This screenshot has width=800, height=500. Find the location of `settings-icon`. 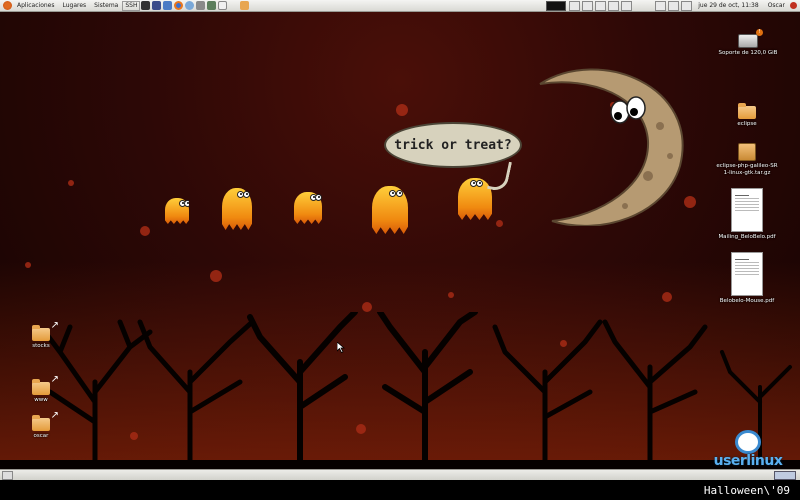

settings-icon is located at coordinates (201, 5).